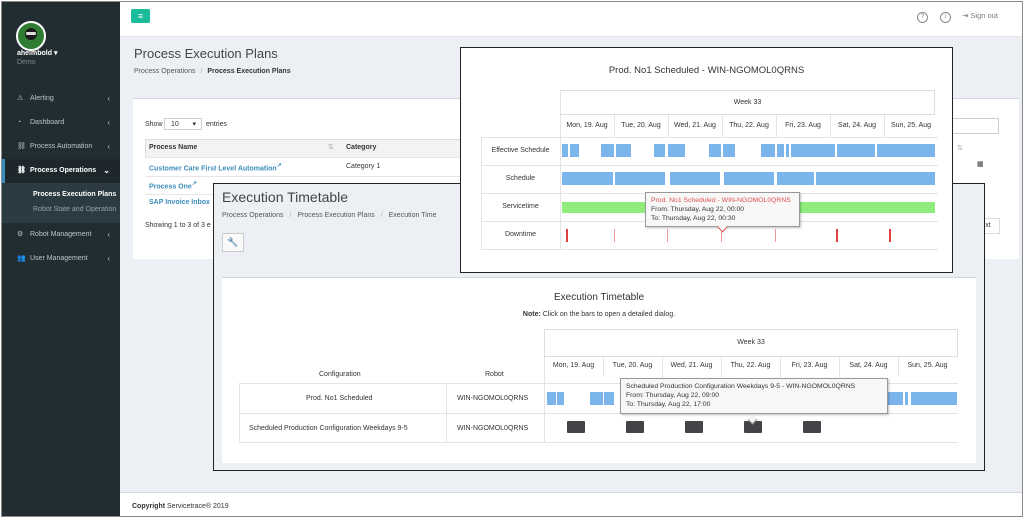  Describe the element at coordinates (61, 209) in the screenshot. I see `sidebar-subitem-robot-state: Robot State and Operation` at that location.